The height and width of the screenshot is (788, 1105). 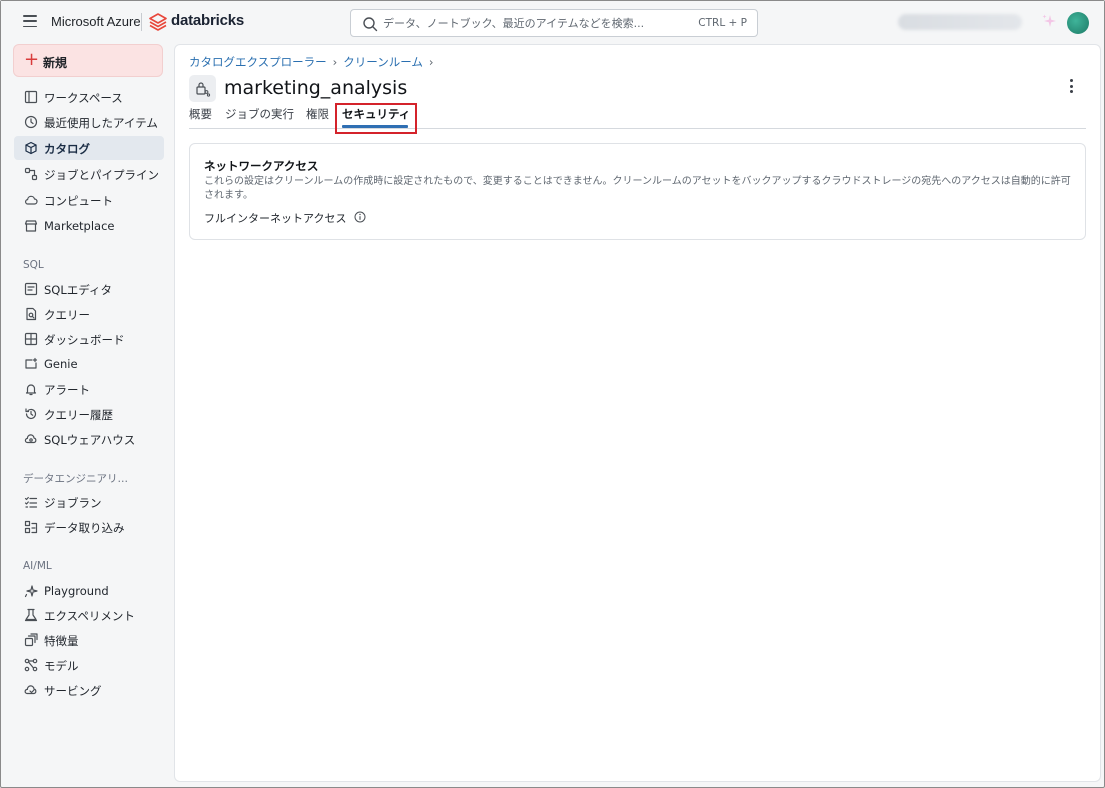 I want to click on sidebar-item-models: モデル, so click(x=89, y=665).